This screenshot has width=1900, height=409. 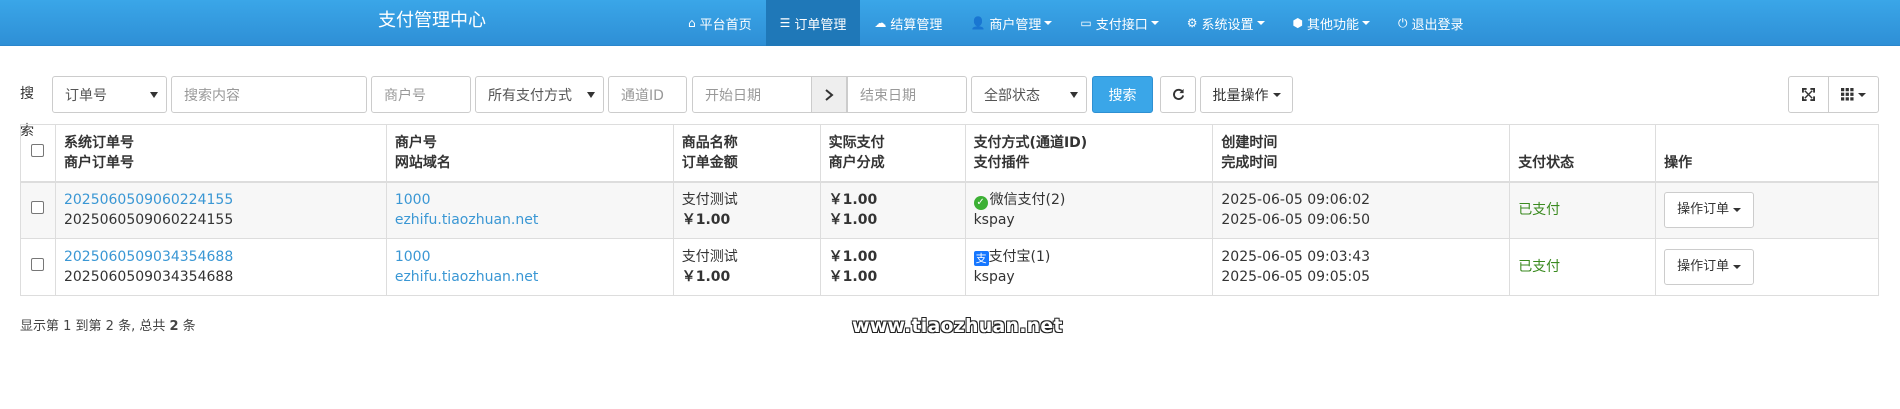 I want to click on alipay-icon: 支, so click(x=981, y=258).